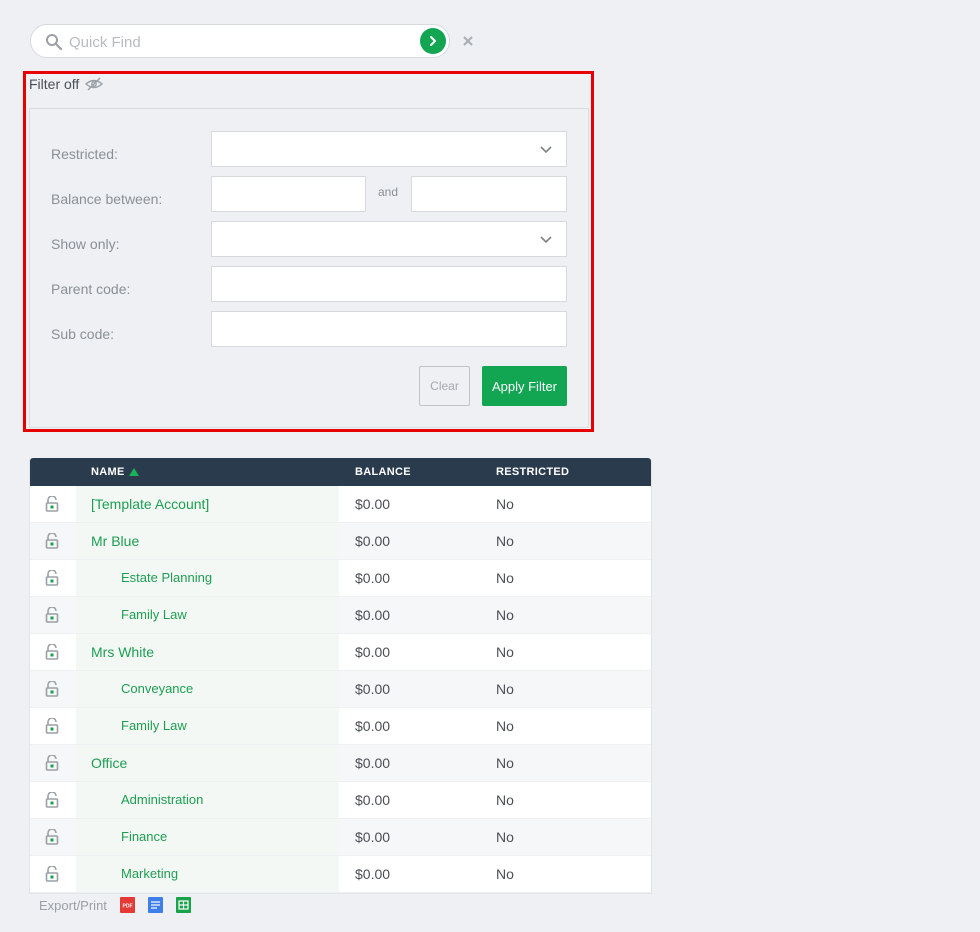 This screenshot has height=932, width=980. I want to click on document-icon, so click(155, 905).